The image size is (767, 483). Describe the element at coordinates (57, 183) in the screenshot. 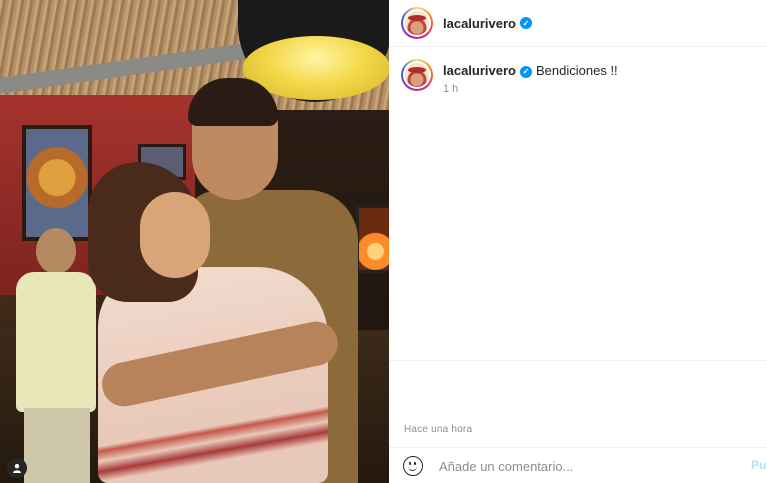

I see `photo-sun-painting` at that location.